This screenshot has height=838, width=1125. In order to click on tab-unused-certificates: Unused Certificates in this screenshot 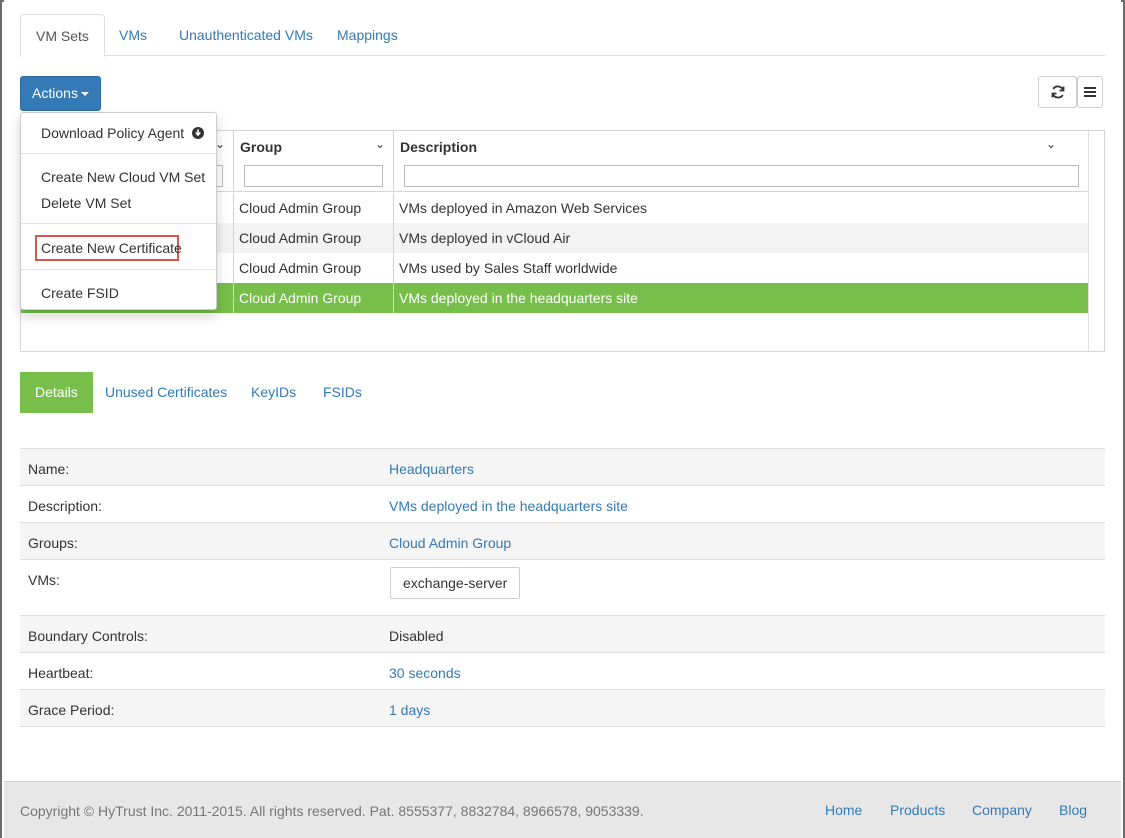, I will do `click(166, 392)`.